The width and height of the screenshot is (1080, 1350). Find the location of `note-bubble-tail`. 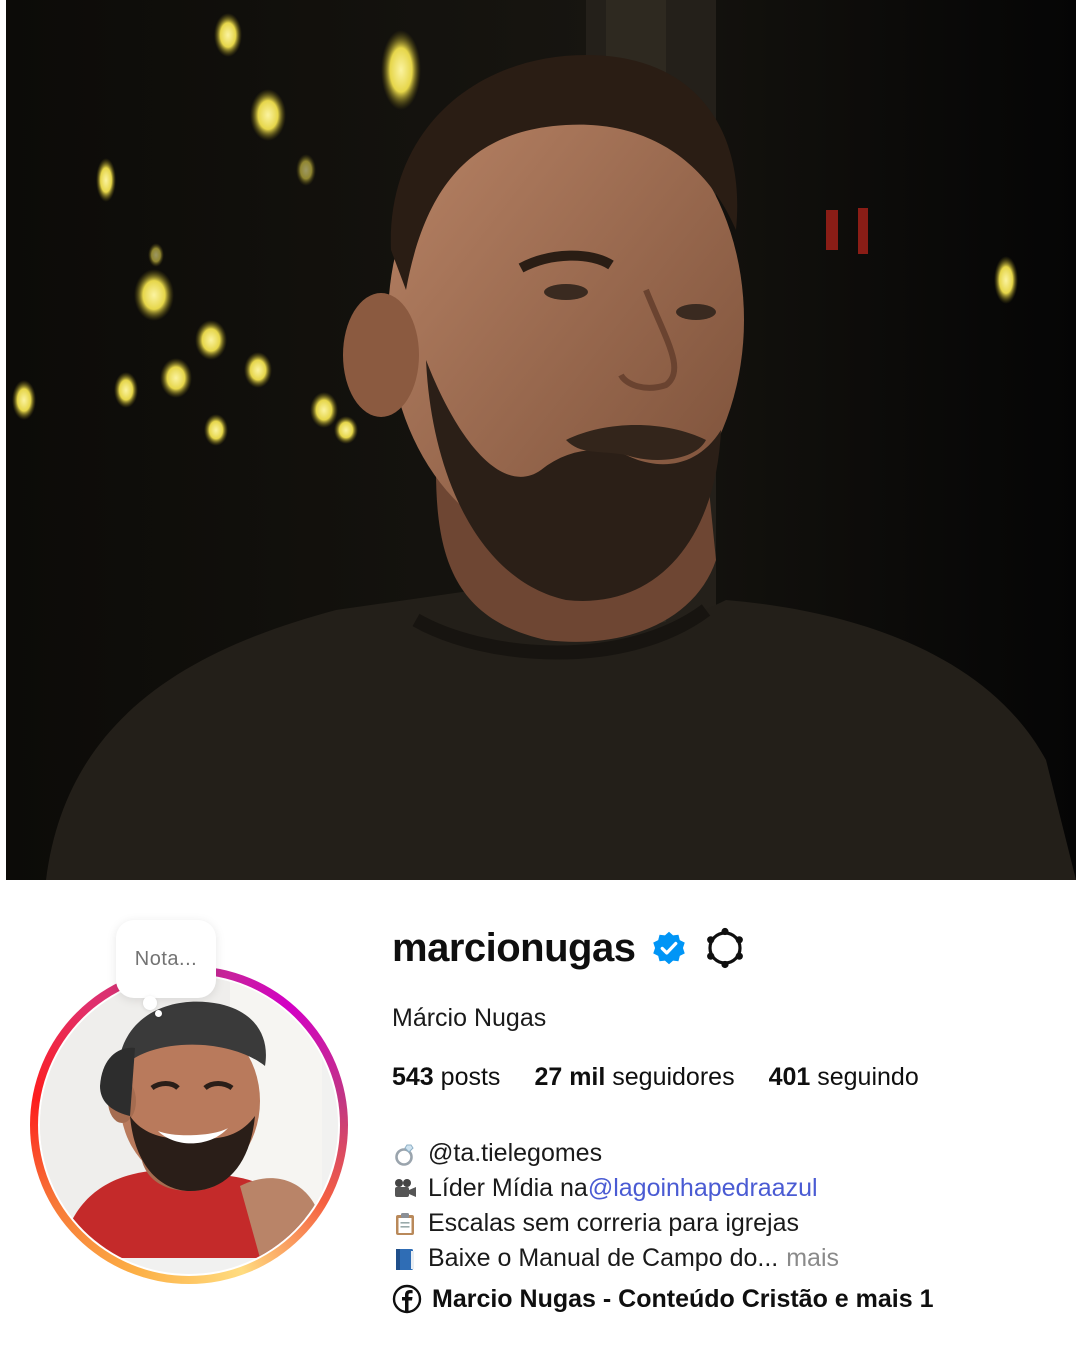

note-bubble-tail is located at coordinates (150, 1003).